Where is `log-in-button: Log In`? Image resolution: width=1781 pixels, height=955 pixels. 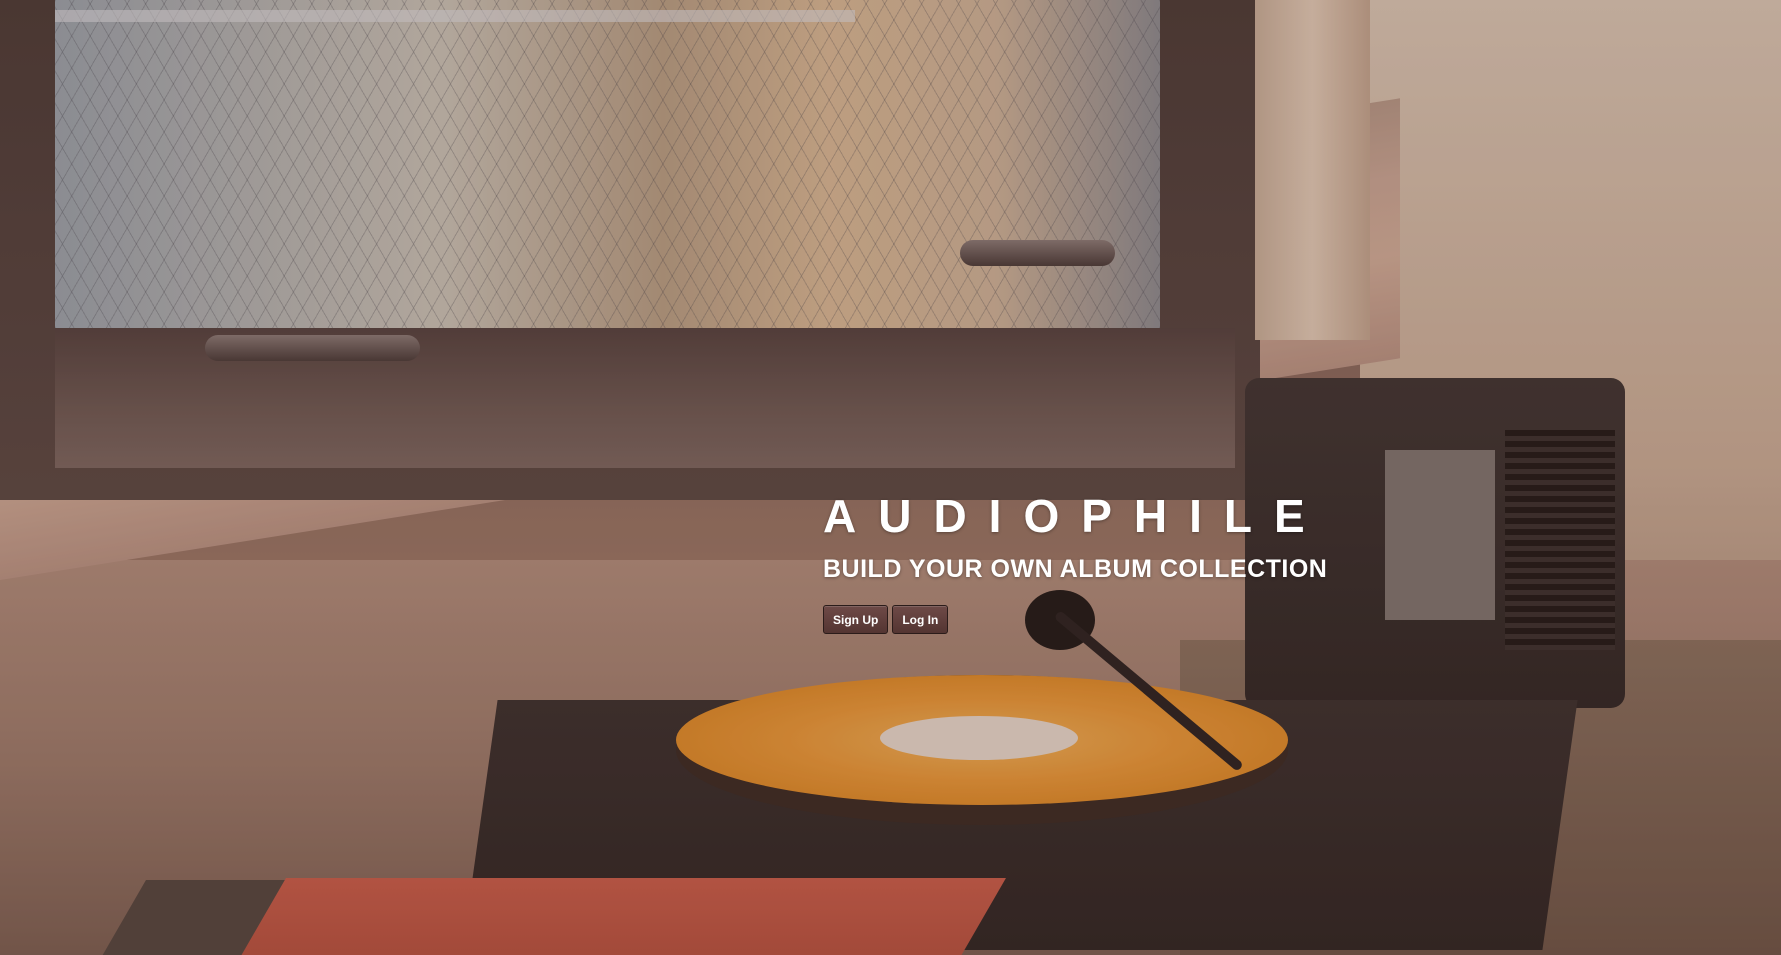 log-in-button: Log In is located at coordinates (920, 619).